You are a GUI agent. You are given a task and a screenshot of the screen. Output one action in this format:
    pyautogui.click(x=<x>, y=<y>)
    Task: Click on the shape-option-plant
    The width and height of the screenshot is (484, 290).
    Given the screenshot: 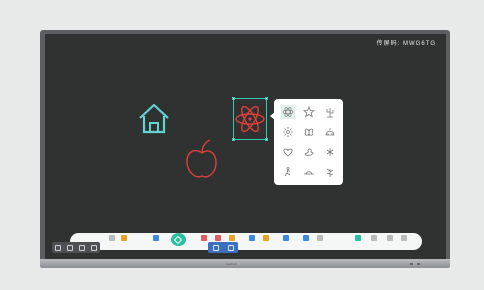 What is the action you would take?
    pyautogui.click(x=329, y=172)
    